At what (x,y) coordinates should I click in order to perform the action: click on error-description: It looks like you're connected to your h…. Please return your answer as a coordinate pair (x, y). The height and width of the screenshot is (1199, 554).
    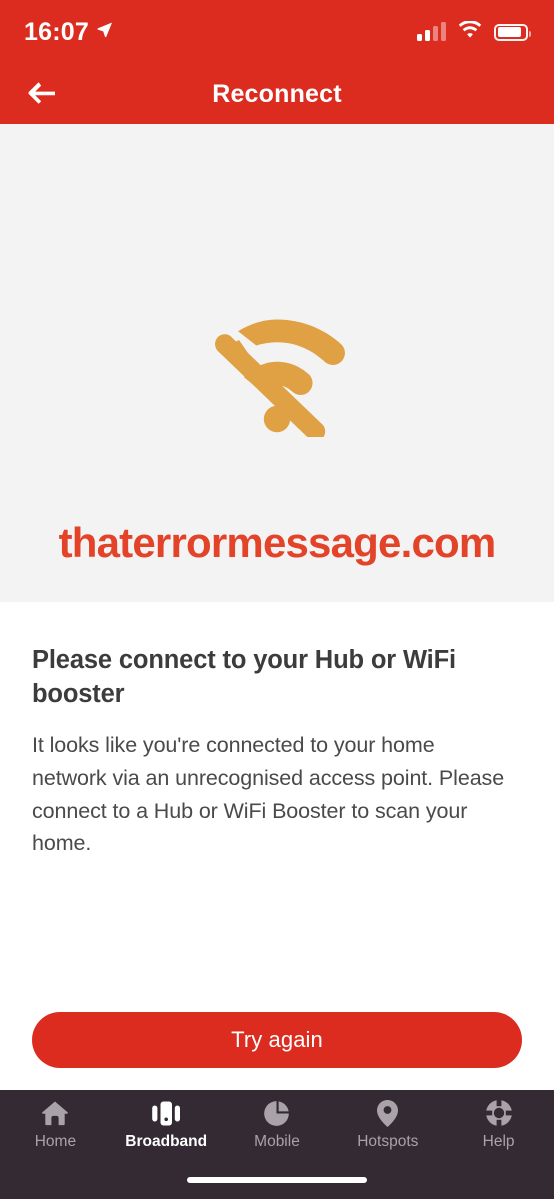
    Looking at the image, I should click on (268, 794).